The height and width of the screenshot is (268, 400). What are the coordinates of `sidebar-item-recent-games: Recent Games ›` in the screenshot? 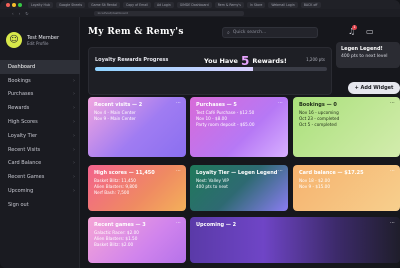 It's located at (40, 177).